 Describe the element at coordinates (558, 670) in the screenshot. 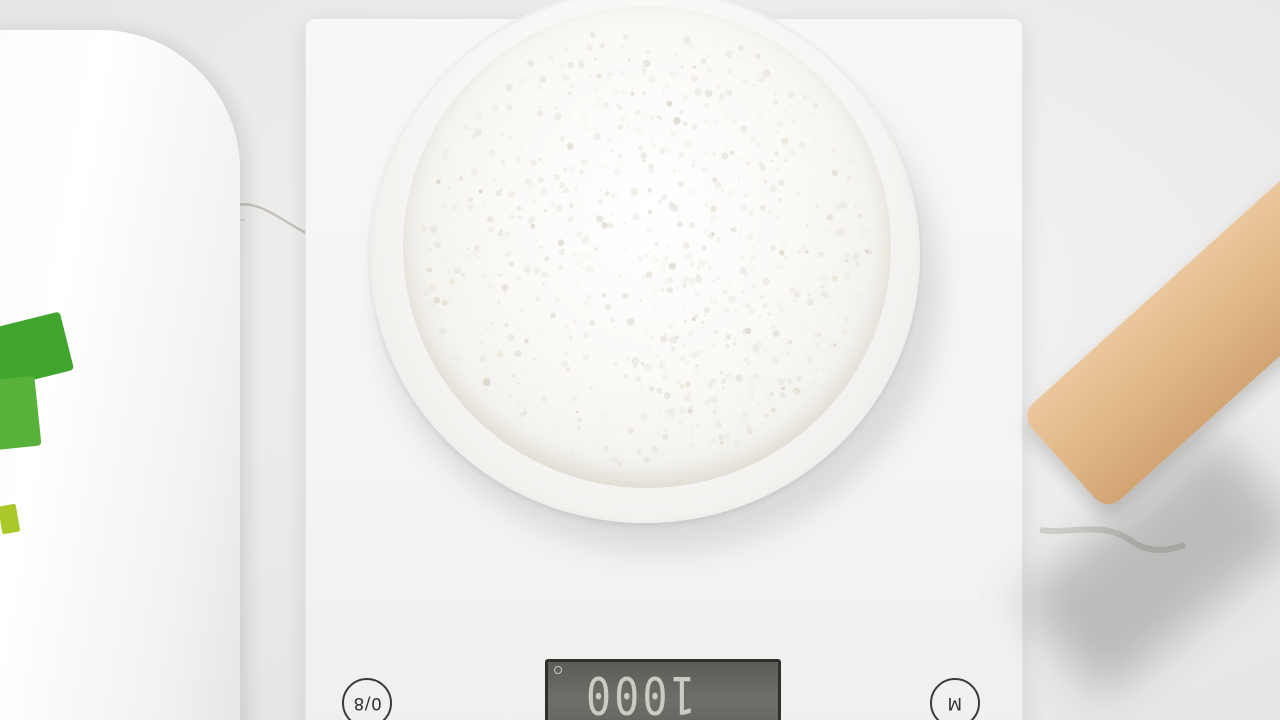

I see `power-indicator-icon` at that location.